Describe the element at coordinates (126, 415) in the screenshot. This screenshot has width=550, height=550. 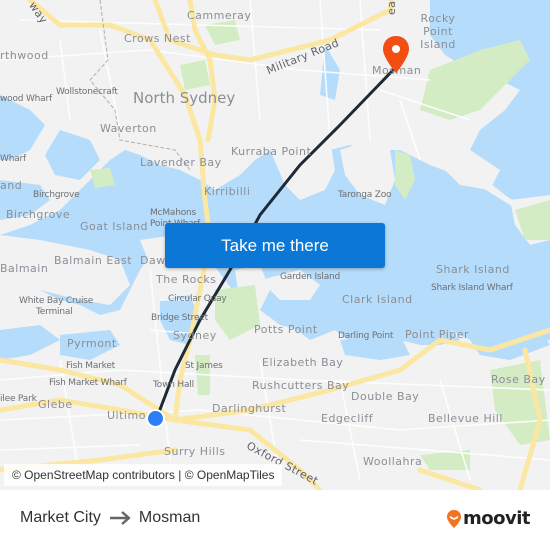
I see `map-label: Ultimo` at that location.